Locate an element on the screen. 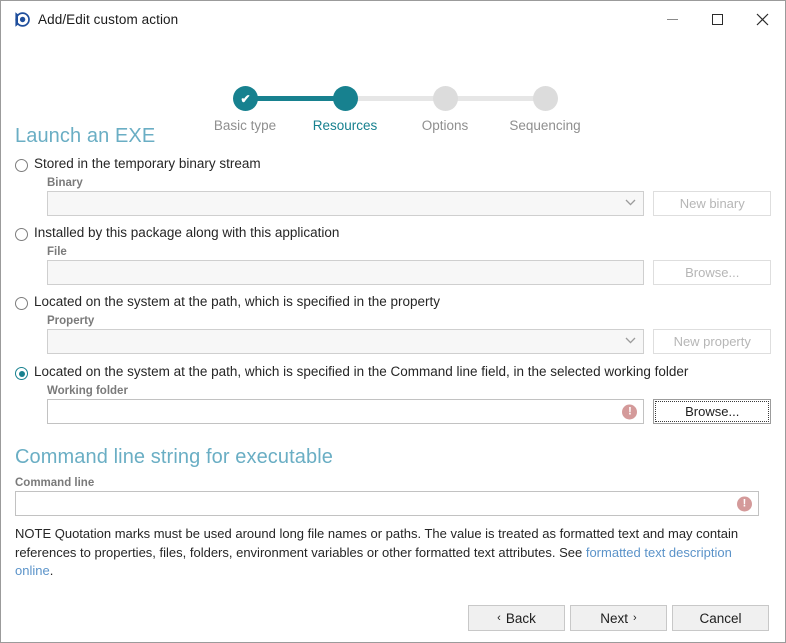 The width and height of the screenshot is (786, 643). binary-combo is located at coordinates (346, 203).